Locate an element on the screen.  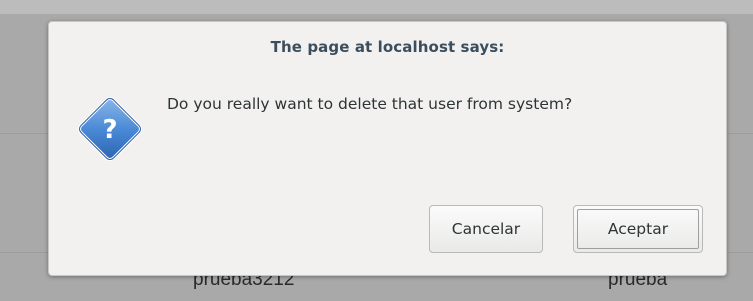
cancel-button-label: Cancelar is located at coordinates (486, 229).